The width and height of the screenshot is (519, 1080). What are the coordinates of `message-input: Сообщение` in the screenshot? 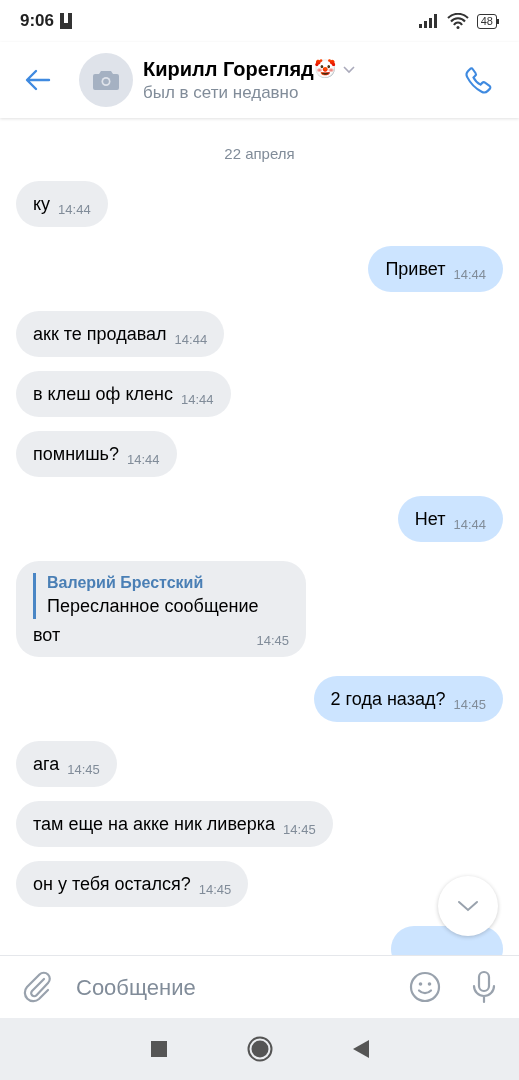 It's located at (242, 987).